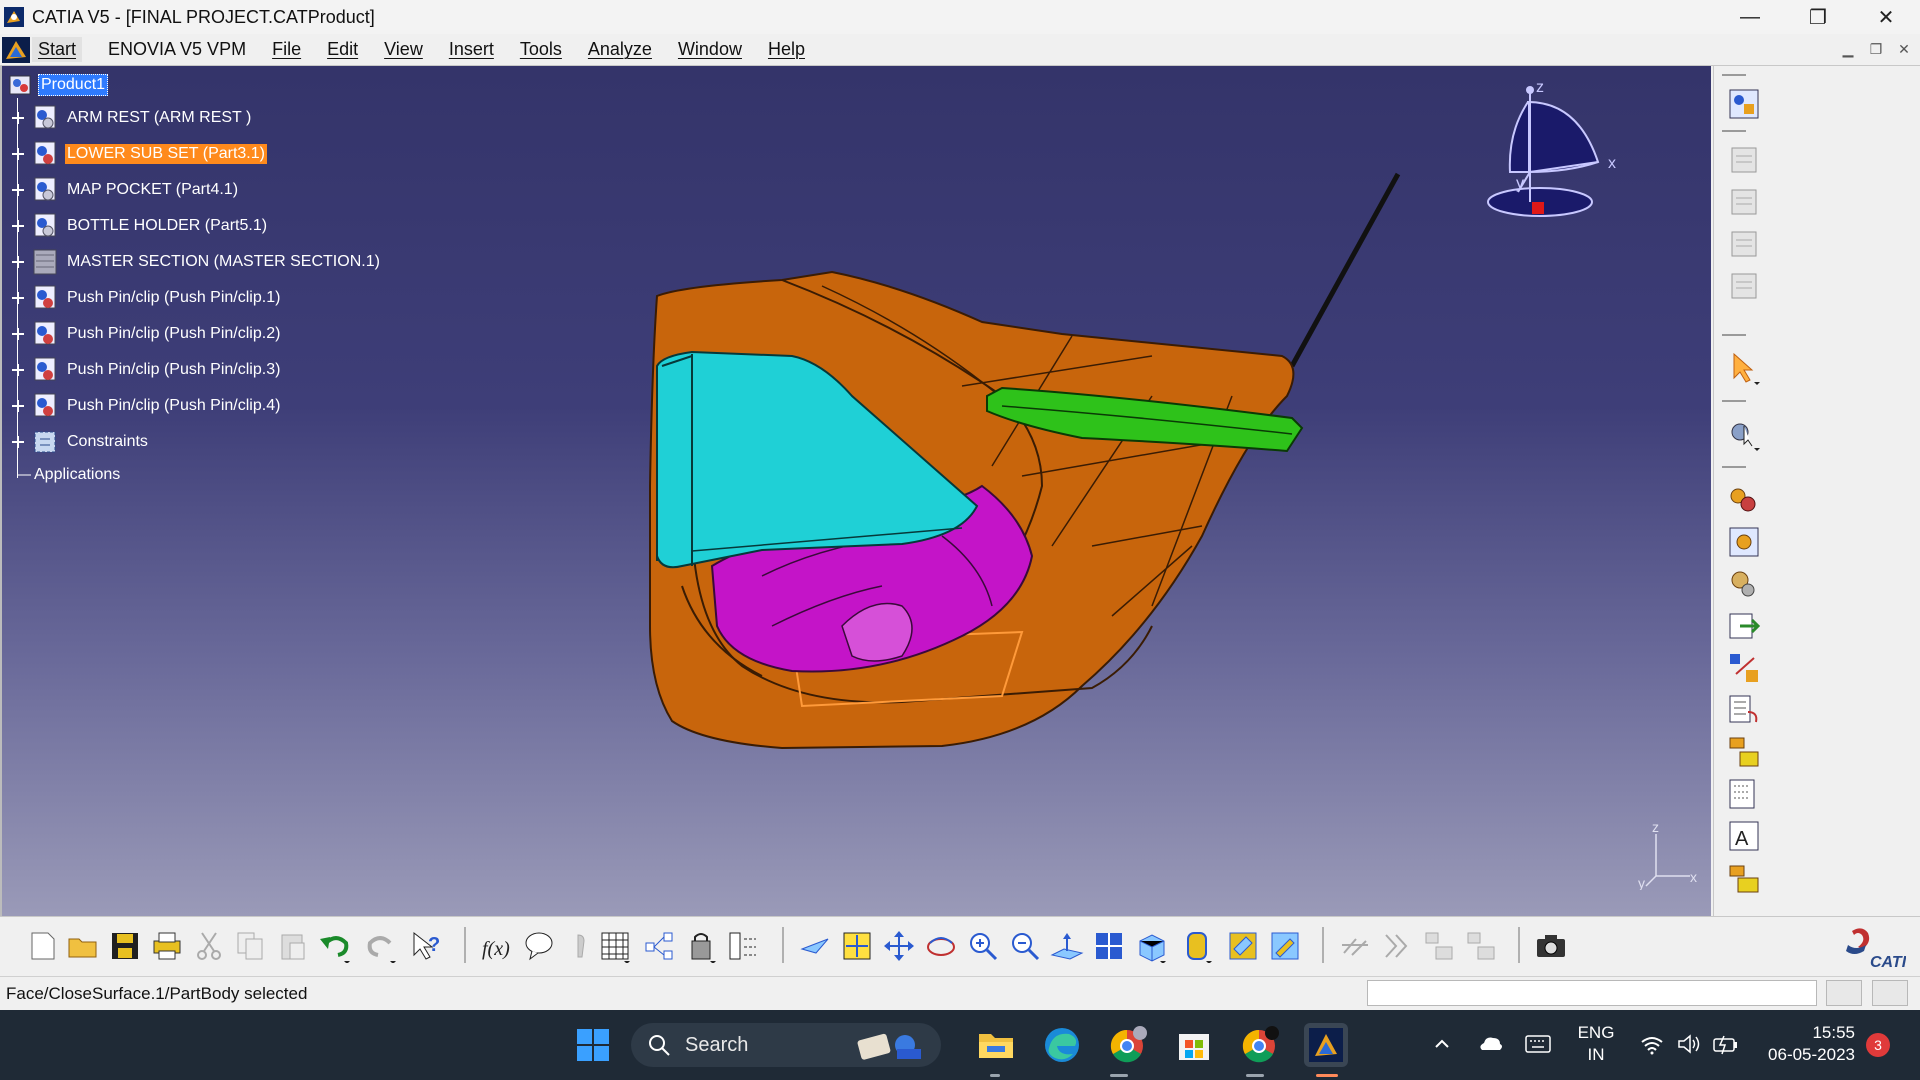 Image resolution: width=1920 pixels, height=1080 pixels. What do you see at coordinates (1744, 584) in the screenshot?
I see `gears-settings-icon` at bounding box center [1744, 584].